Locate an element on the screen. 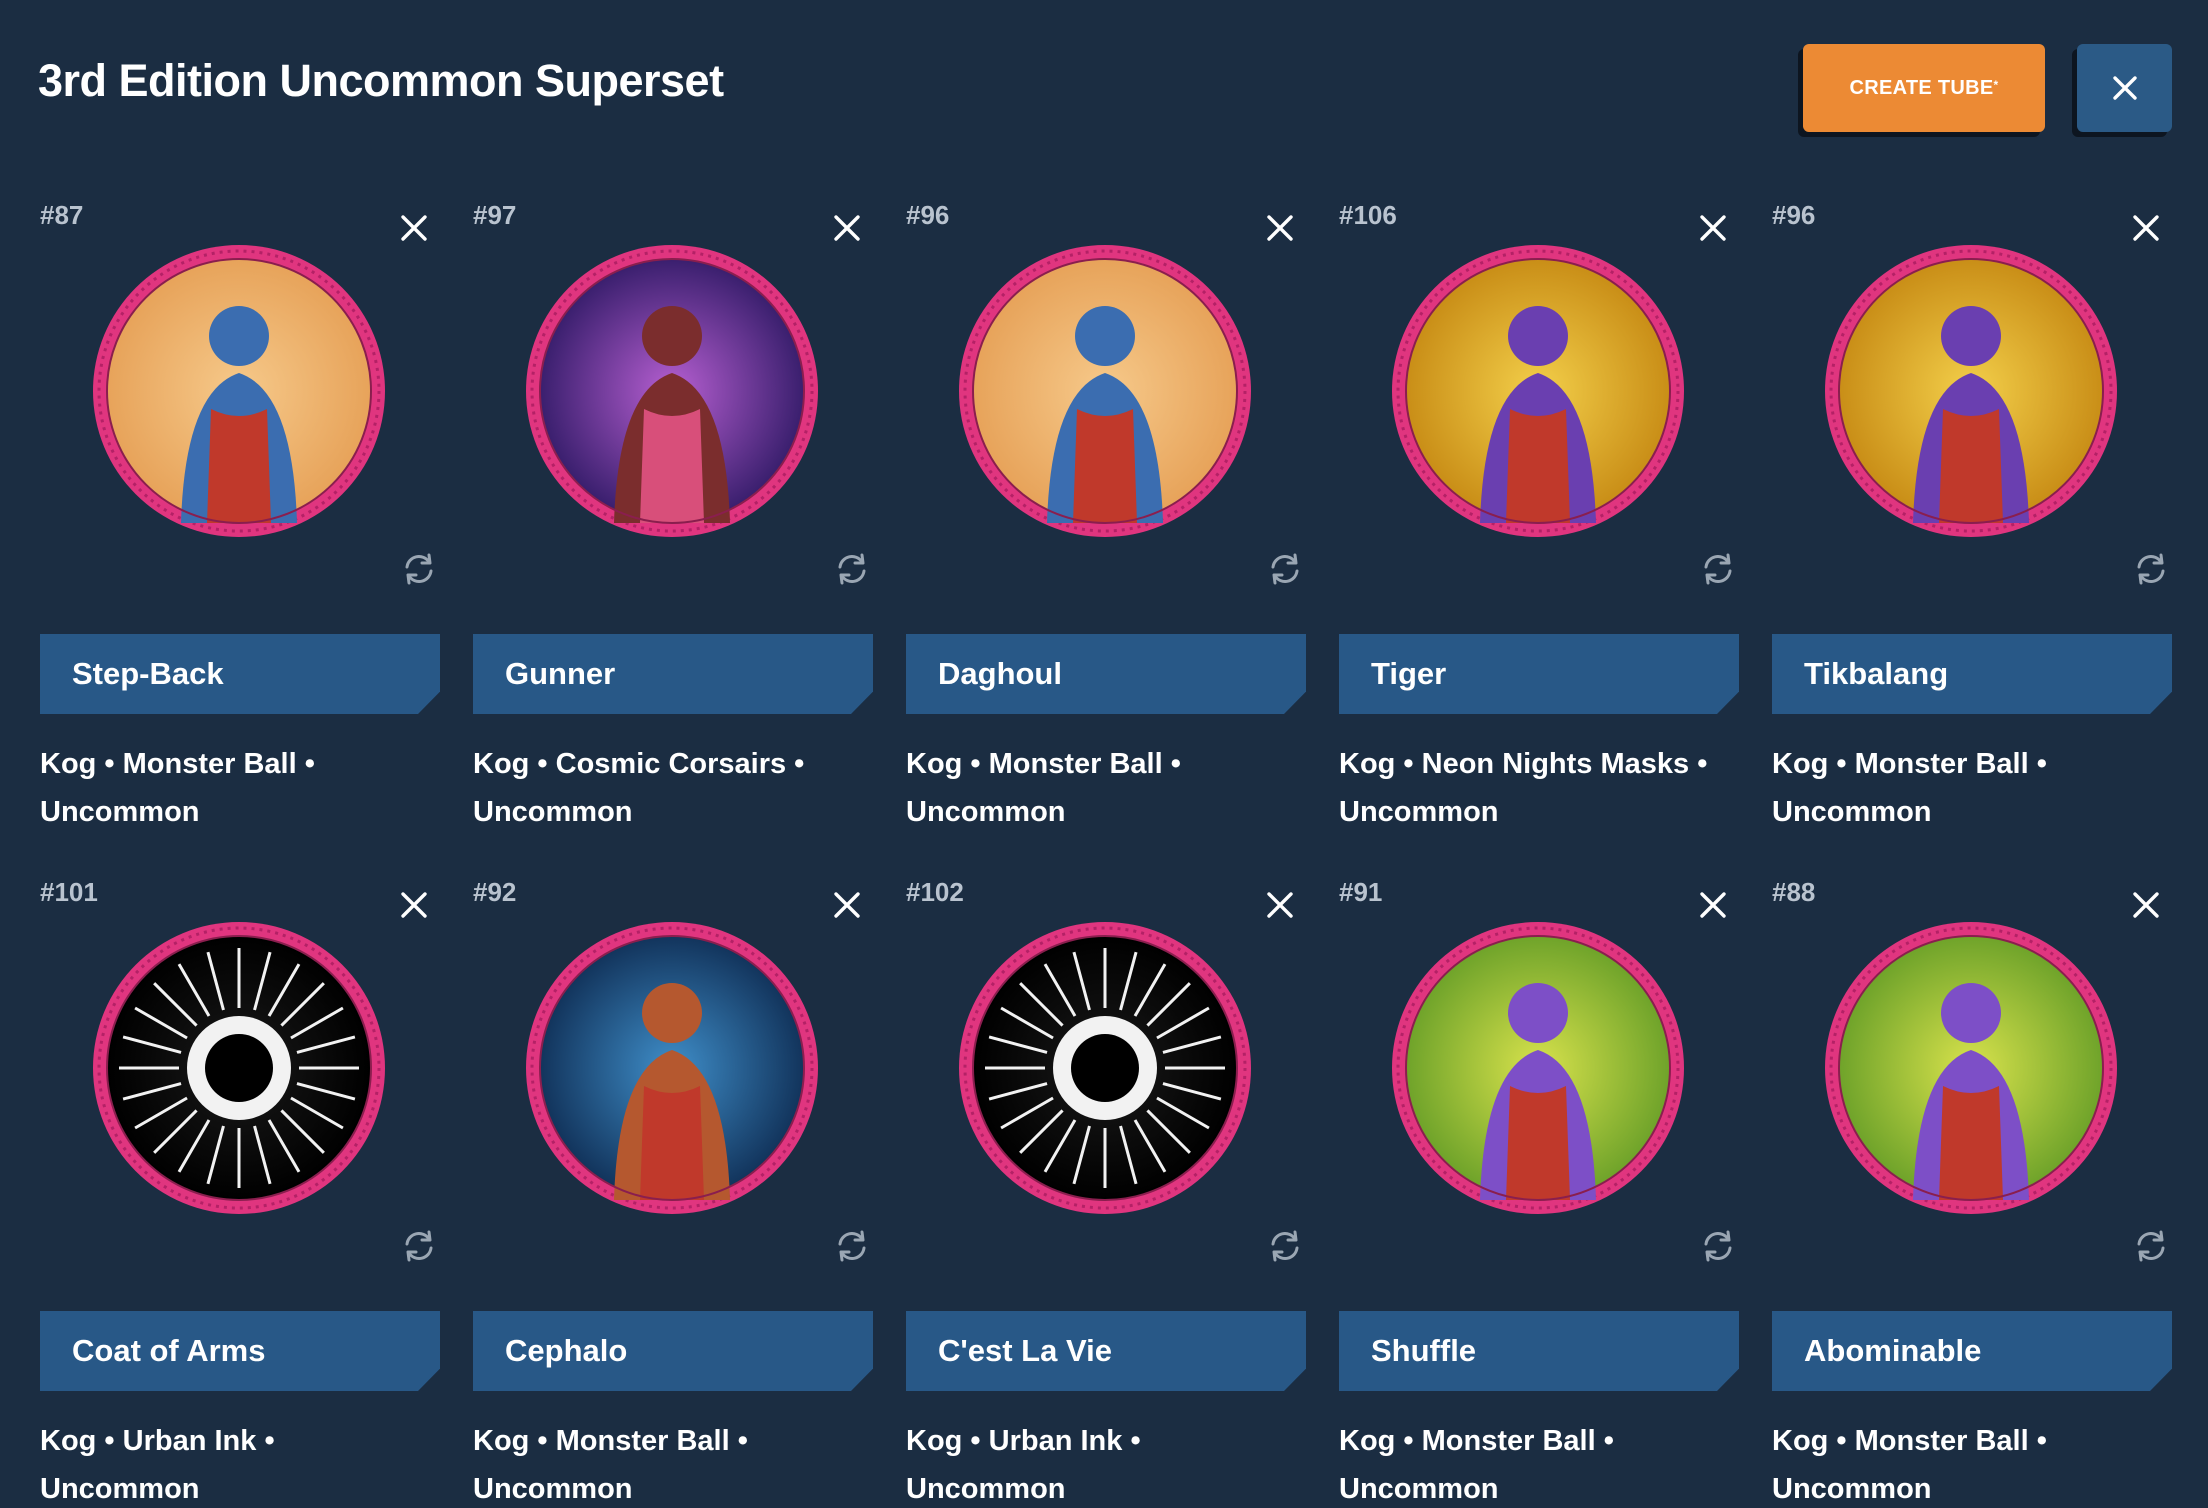 Image resolution: width=2208 pixels, height=1508 pixels. card-name-bar: Coat of Arms is located at coordinates (240, 1351).